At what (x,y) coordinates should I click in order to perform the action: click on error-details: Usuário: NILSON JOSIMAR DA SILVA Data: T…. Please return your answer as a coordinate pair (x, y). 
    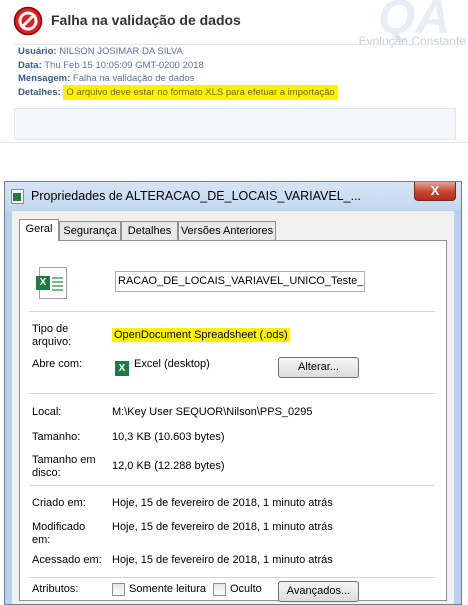
    Looking at the image, I should click on (178, 72).